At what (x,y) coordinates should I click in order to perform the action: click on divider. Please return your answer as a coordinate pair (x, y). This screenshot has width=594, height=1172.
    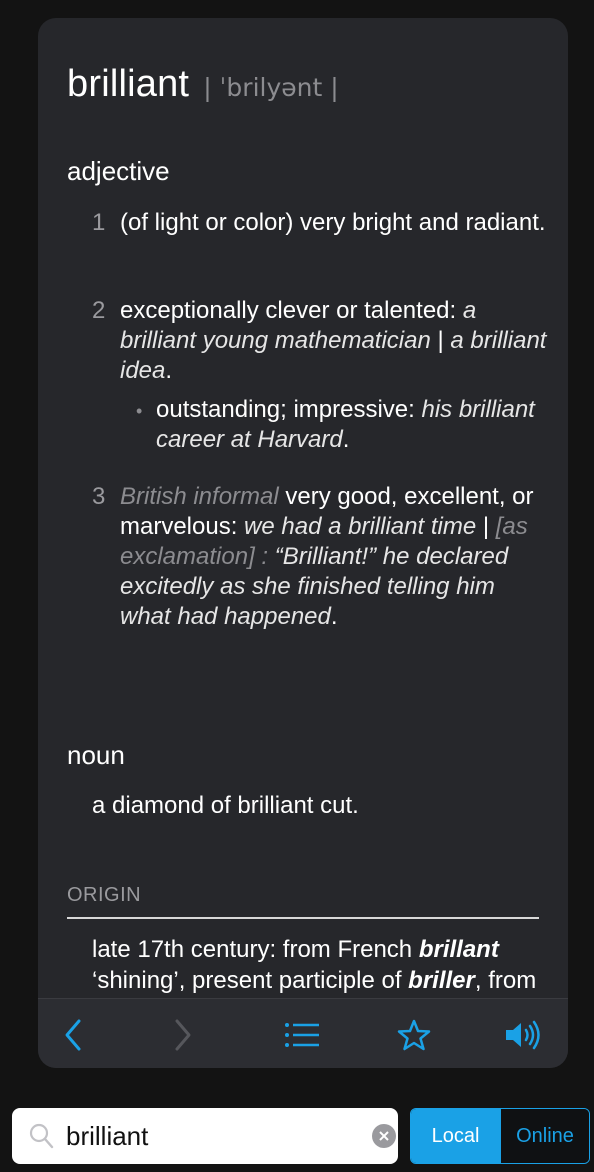
    Looking at the image, I should click on (303, 918).